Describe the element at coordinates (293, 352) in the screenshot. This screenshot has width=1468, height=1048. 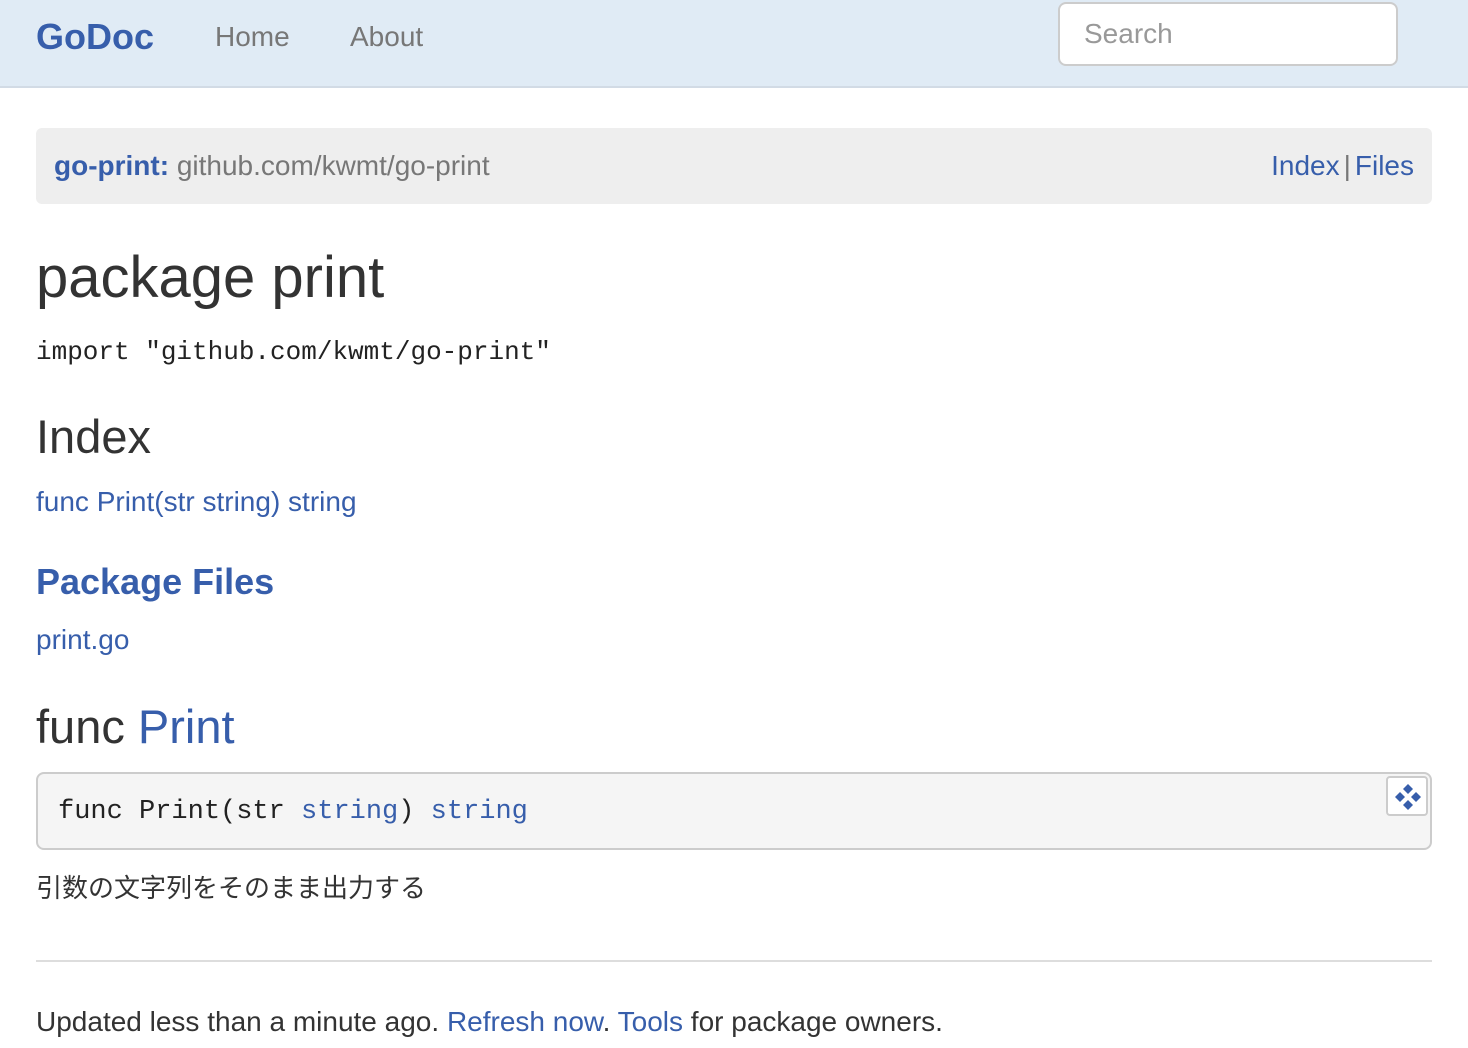
I see `import-statement: import "github.com/kwmt/go-print"` at that location.